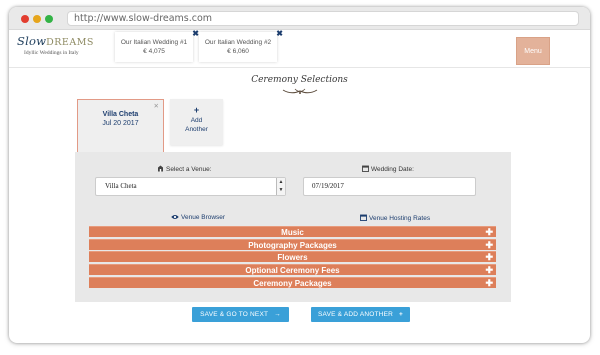 The height and width of the screenshot is (355, 600). What do you see at coordinates (37, 19) in the screenshot?
I see `minimize-window-icon` at bounding box center [37, 19].